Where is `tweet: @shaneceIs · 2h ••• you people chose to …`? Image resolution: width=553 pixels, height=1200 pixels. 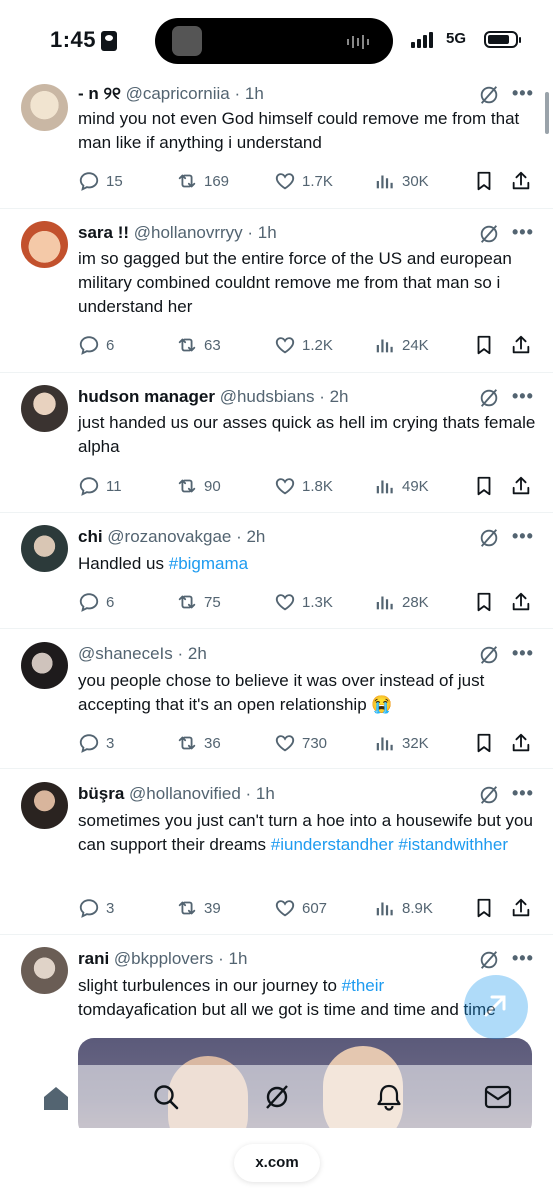 tweet: @shaneceIs · 2h ••• you people chose to … is located at coordinates (276, 698).